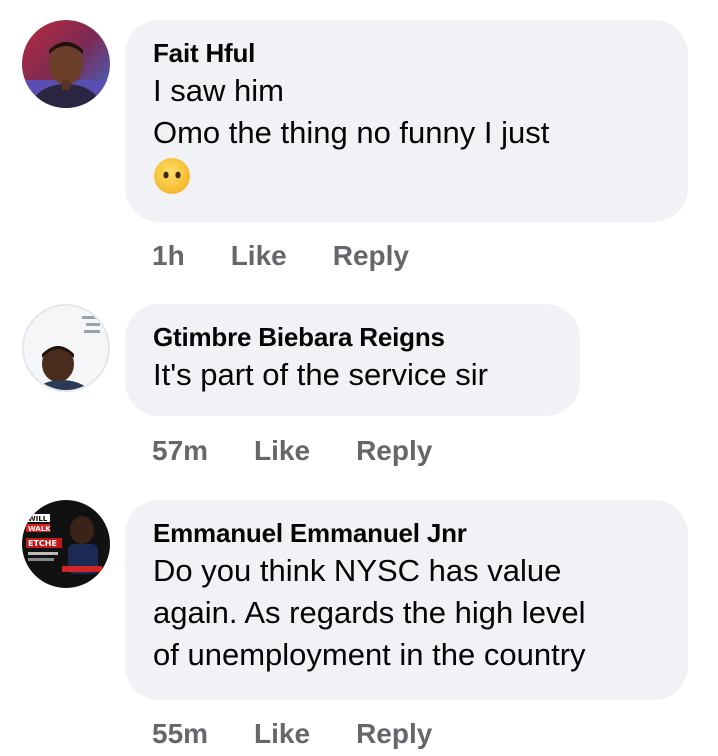 The image size is (718, 756). Describe the element at coordinates (218, 90) in the screenshot. I see `comment-text-line: I saw him` at that location.